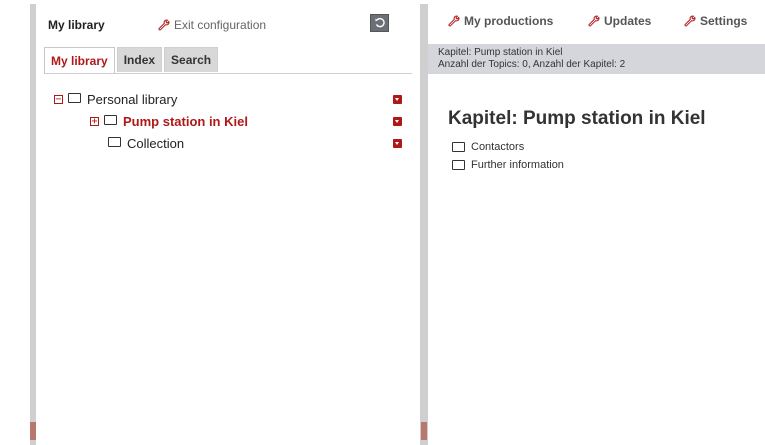 The image size is (765, 445). What do you see at coordinates (509, 21) in the screenshot?
I see `my-productions-label: My productions` at bounding box center [509, 21].